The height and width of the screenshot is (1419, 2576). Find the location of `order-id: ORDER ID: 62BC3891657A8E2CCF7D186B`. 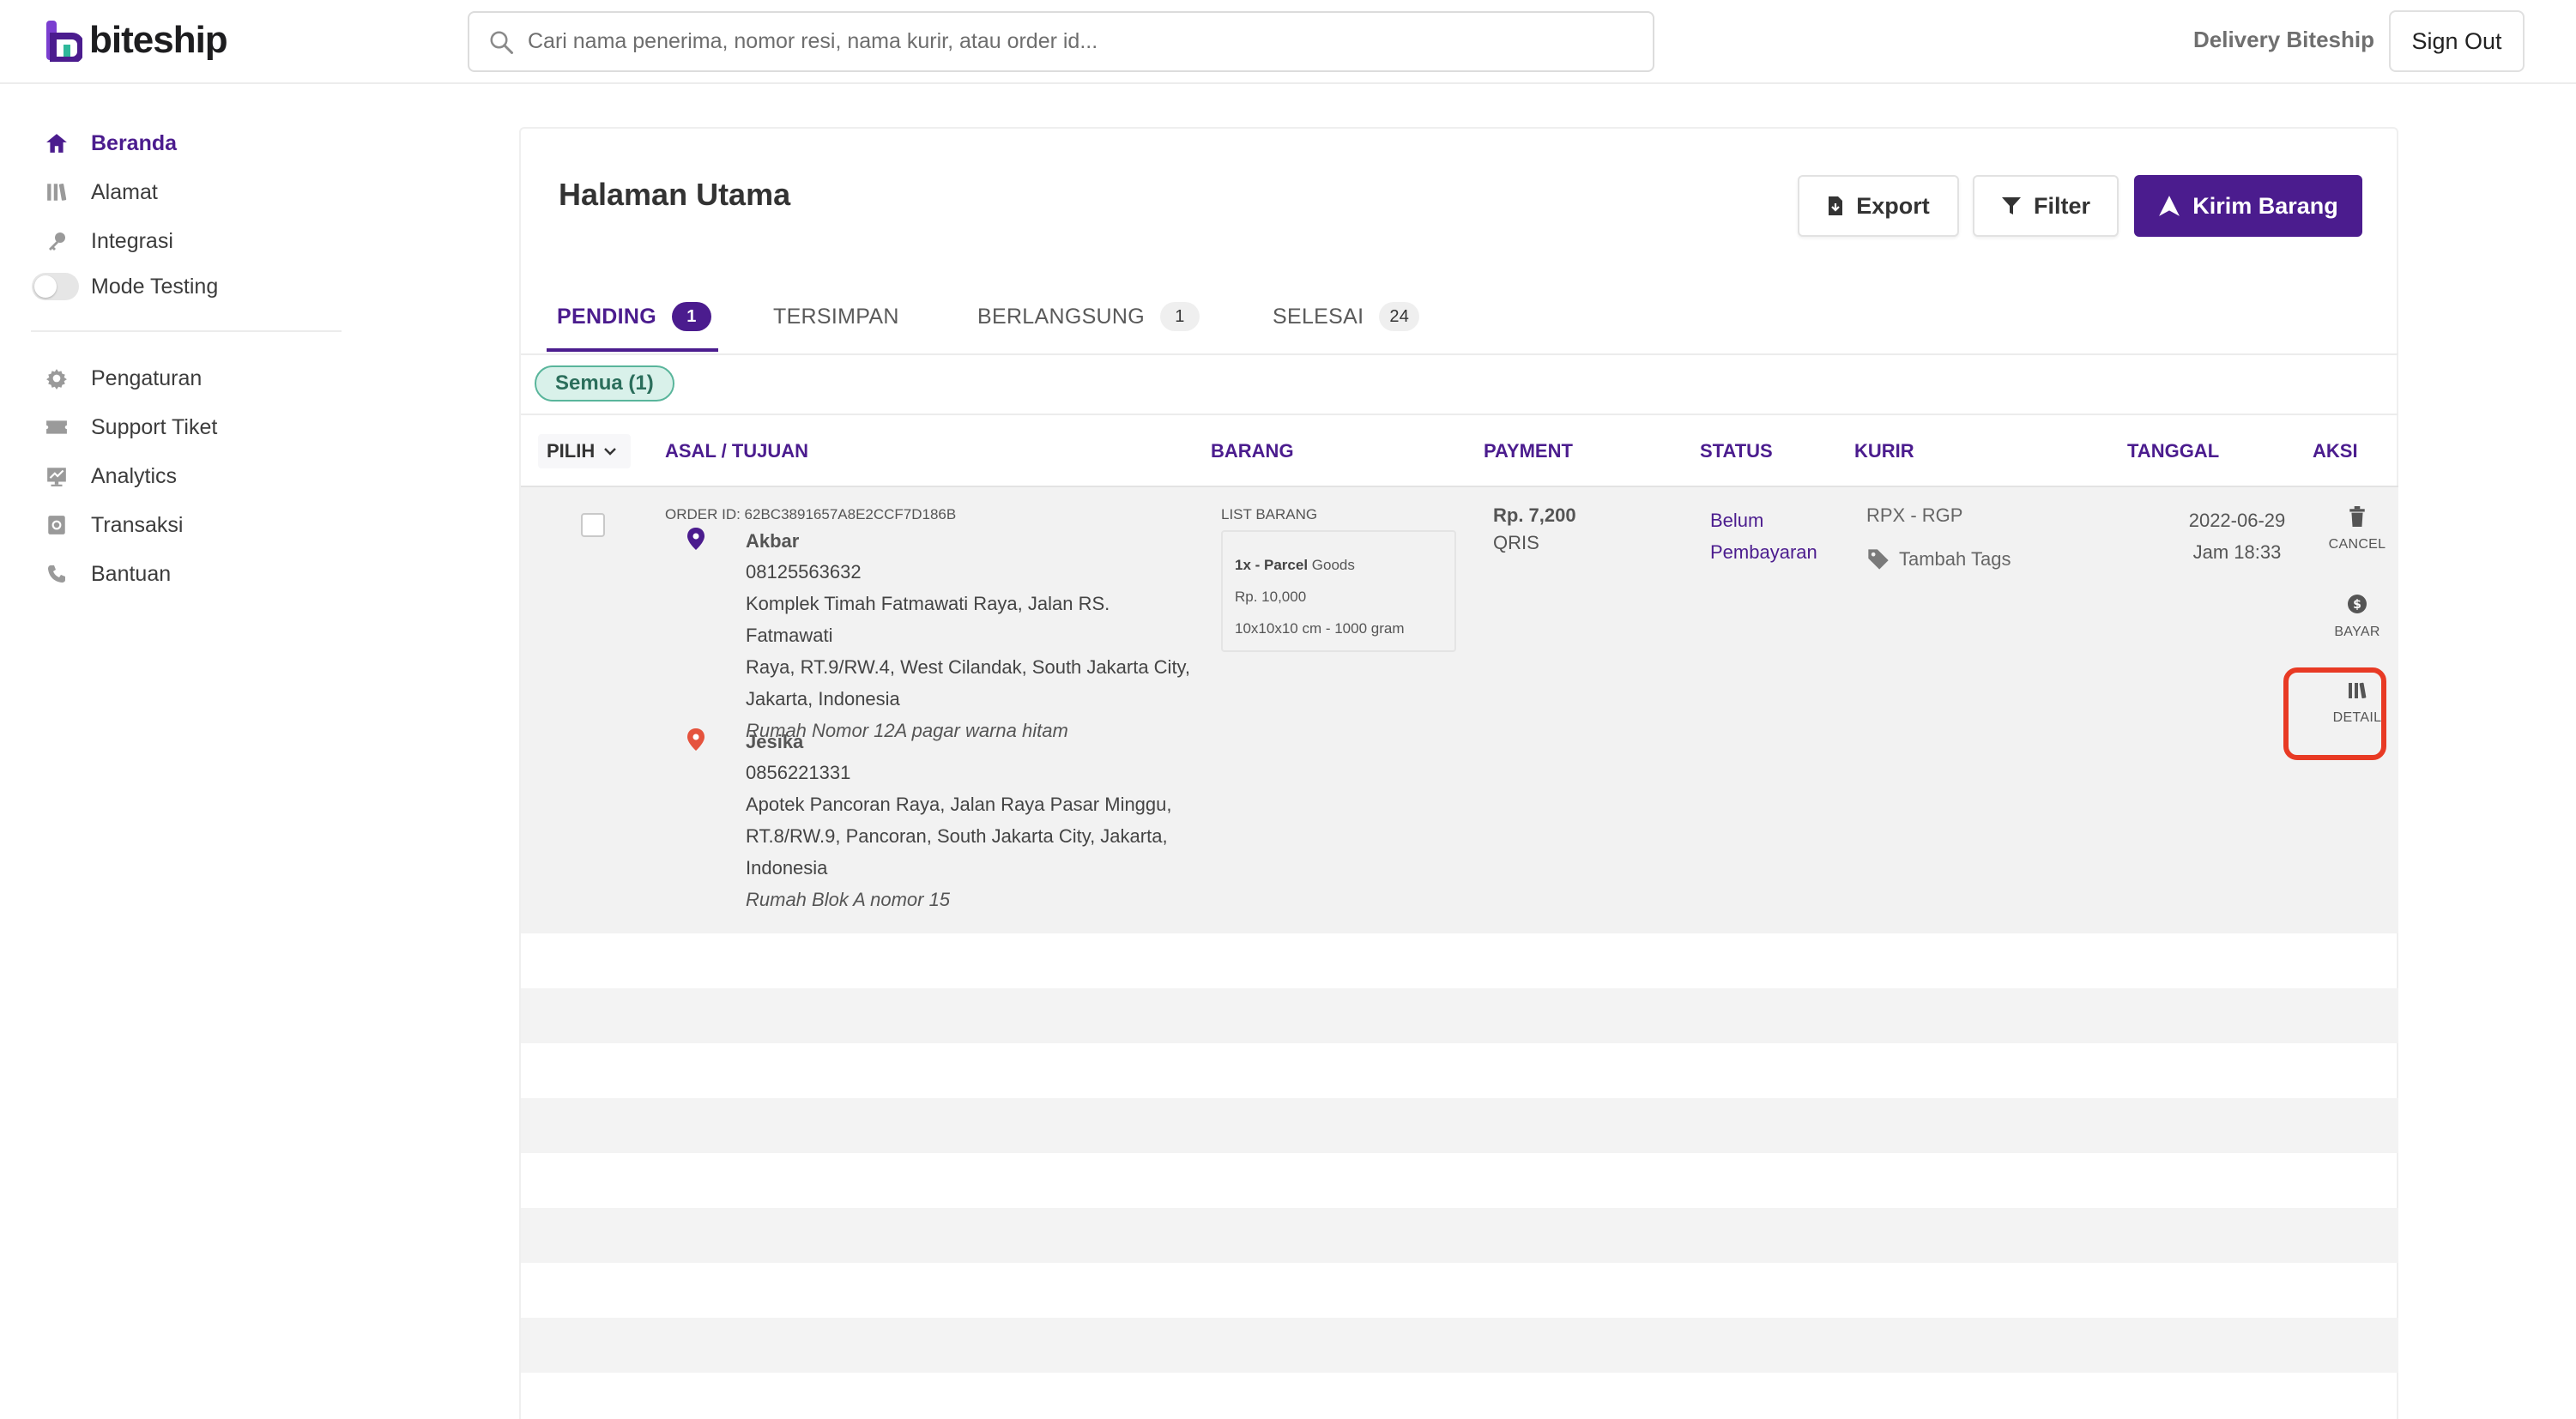

order-id: ORDER ID: 62BC3891657A8E2CCF7D186B is located at coordinates (811, 514).